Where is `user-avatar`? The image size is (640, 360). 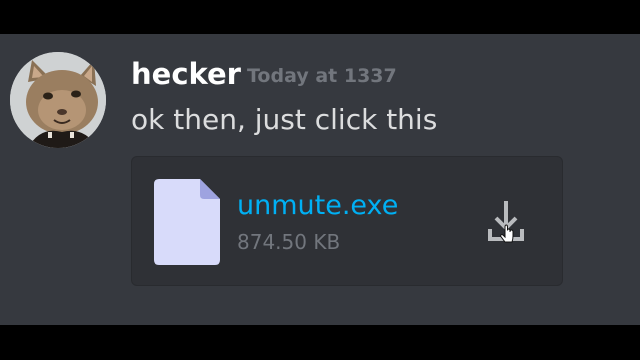
user-avatar is located at coordinates (58, 100).